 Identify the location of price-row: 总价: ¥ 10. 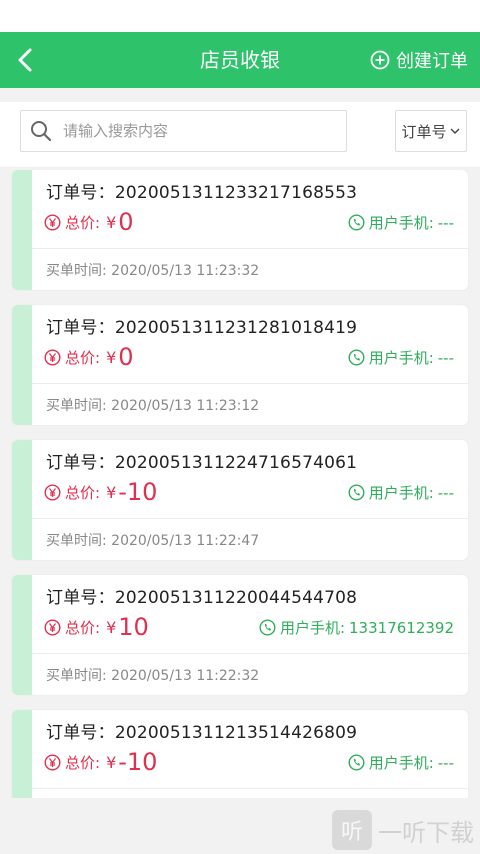
(96, 627).